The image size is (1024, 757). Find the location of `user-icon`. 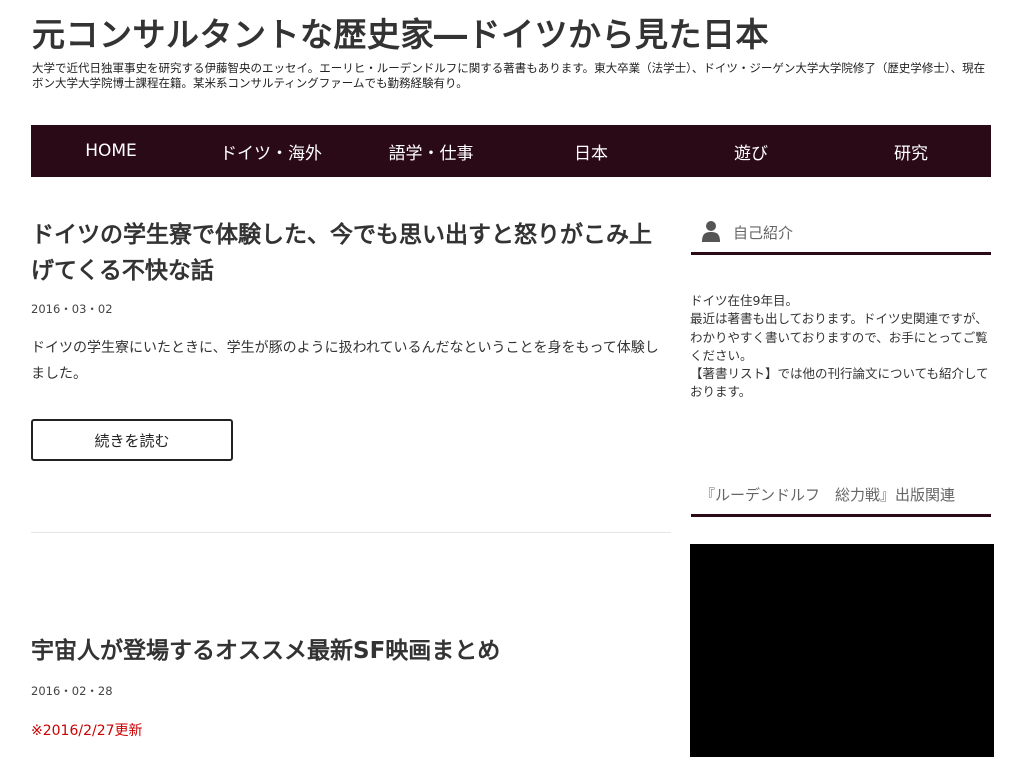

user-icon is located at coordinates (711, 233).